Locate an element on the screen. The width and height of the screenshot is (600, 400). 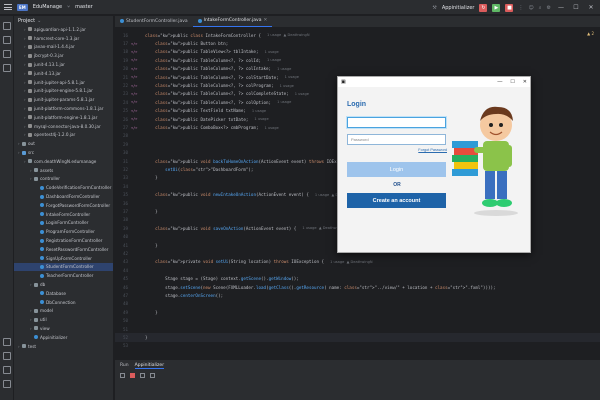
tree-item: › com.deathWingN.edumanage is located at coordinates (63, 161).